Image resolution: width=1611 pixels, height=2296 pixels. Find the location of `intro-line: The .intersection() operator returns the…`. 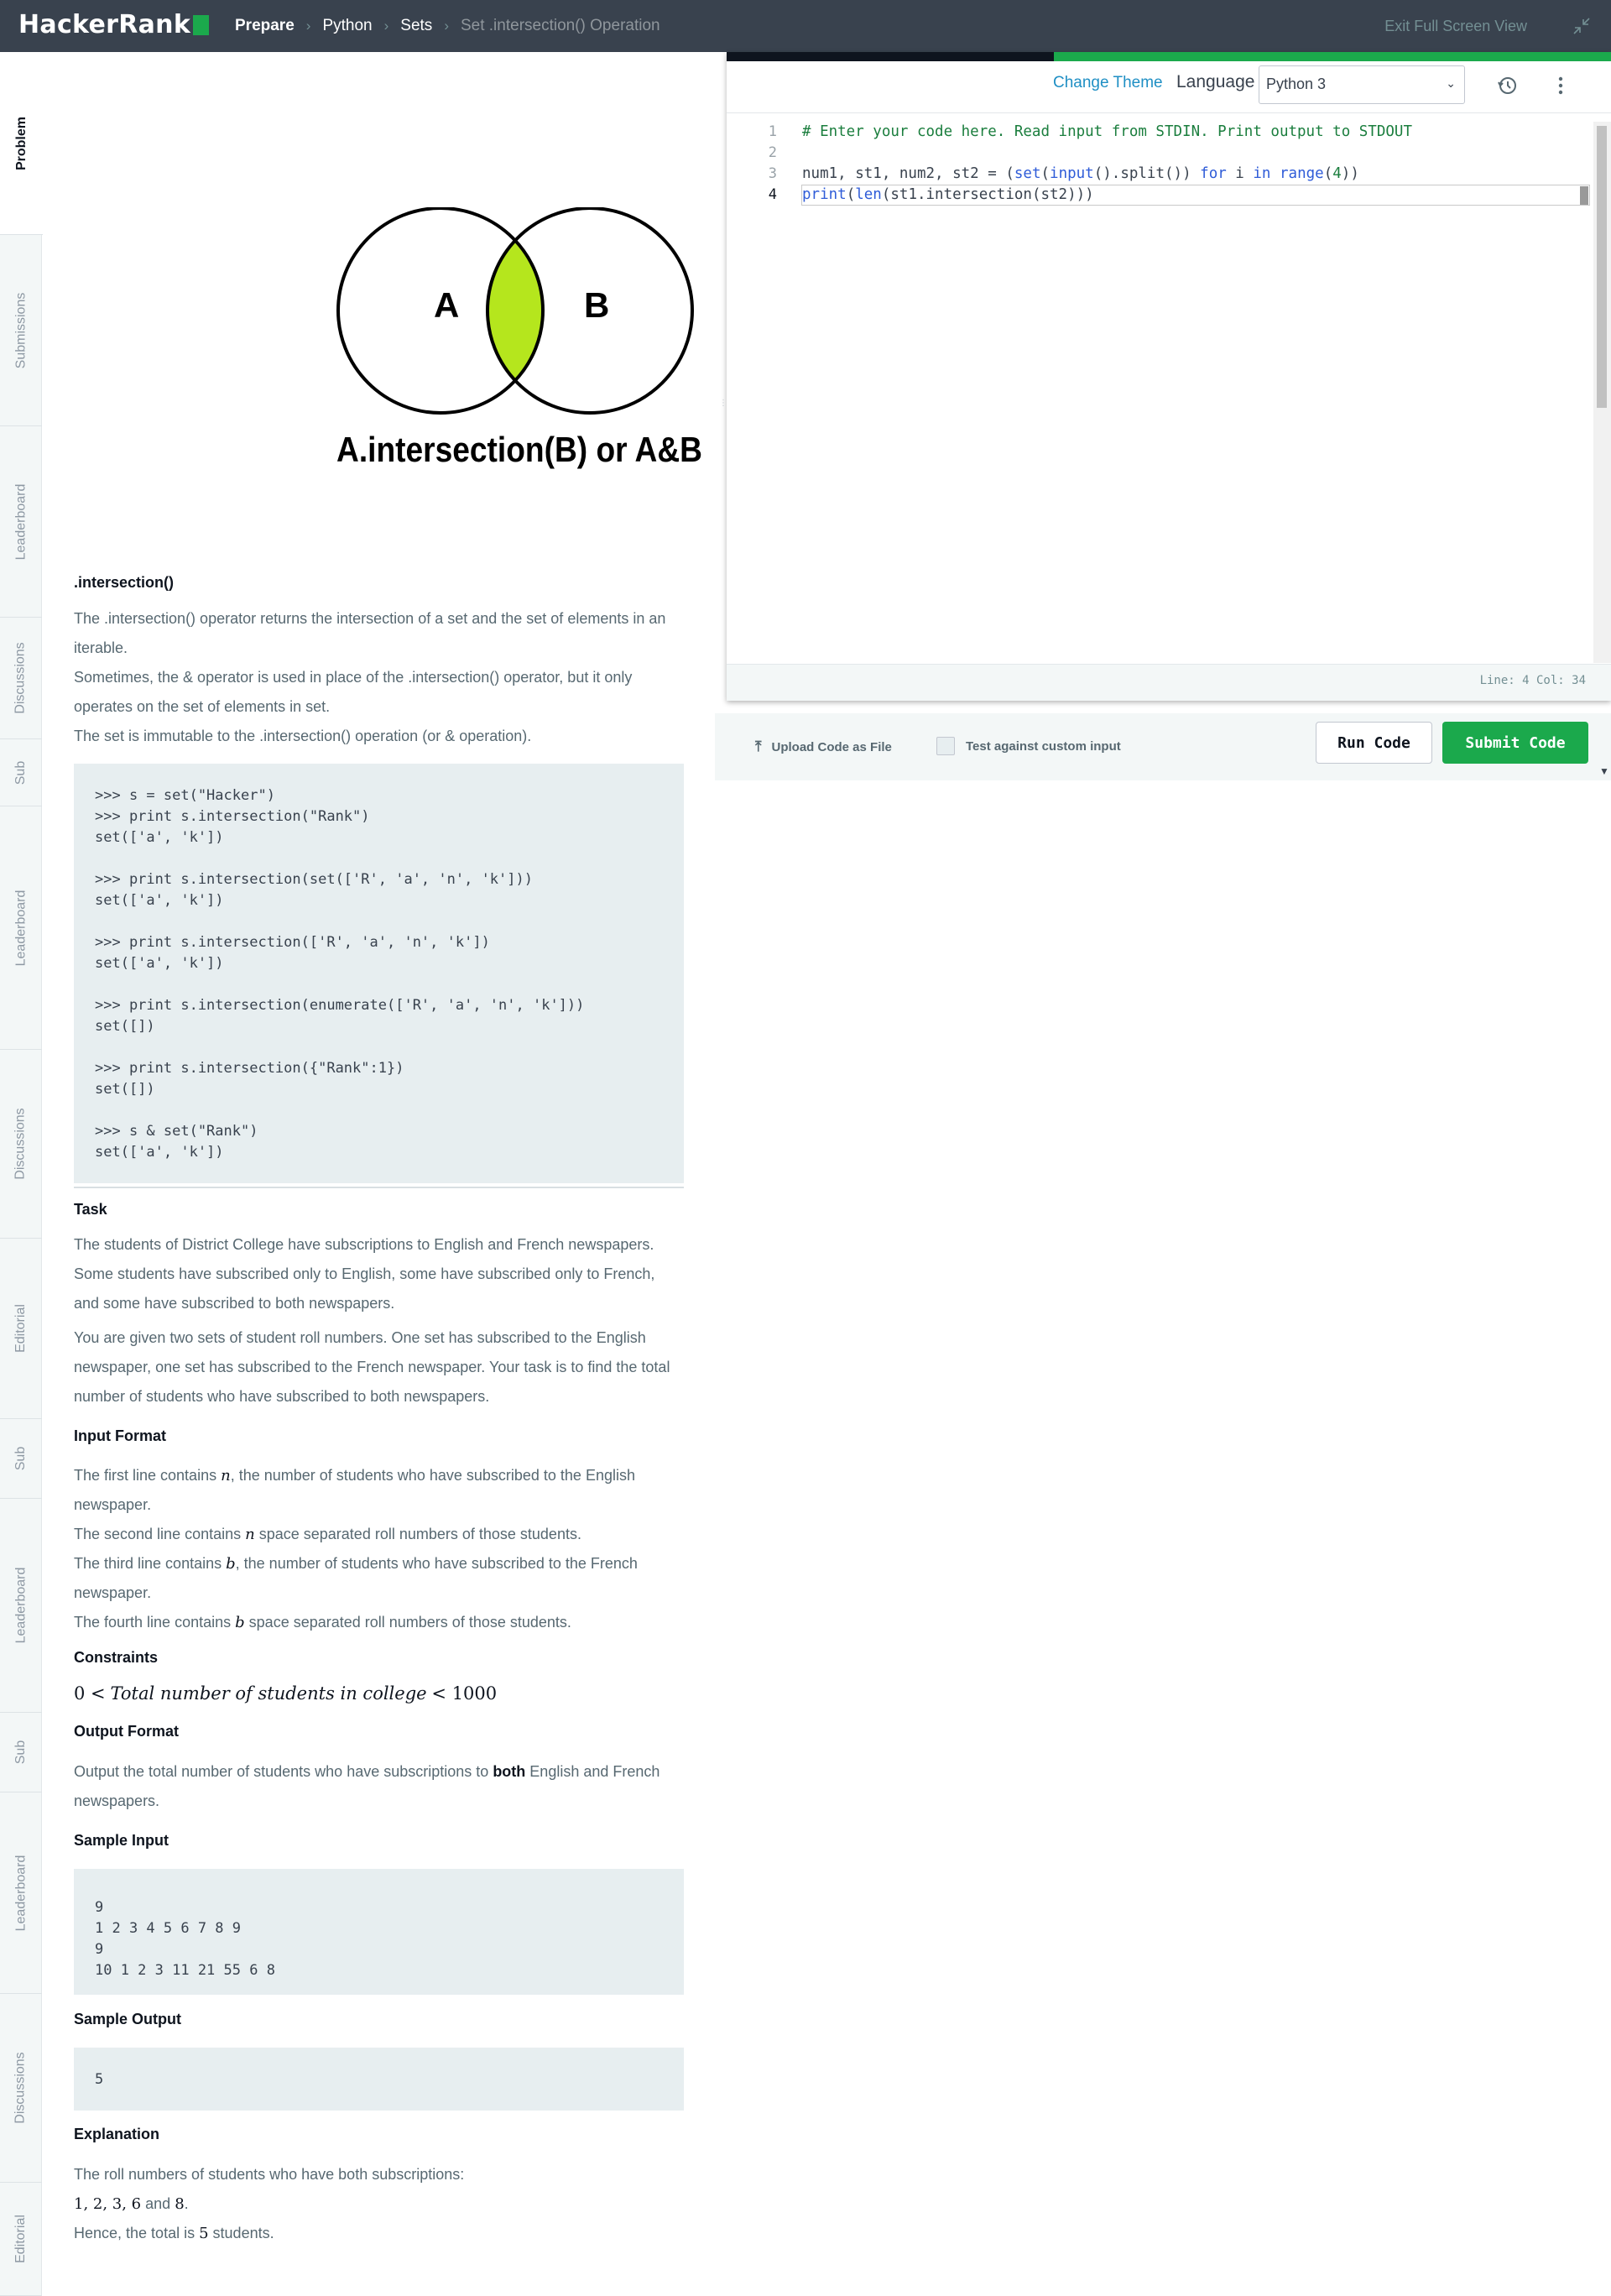

intro-line: The .intersection() operator returns the… is located at coordinates (370, 618).